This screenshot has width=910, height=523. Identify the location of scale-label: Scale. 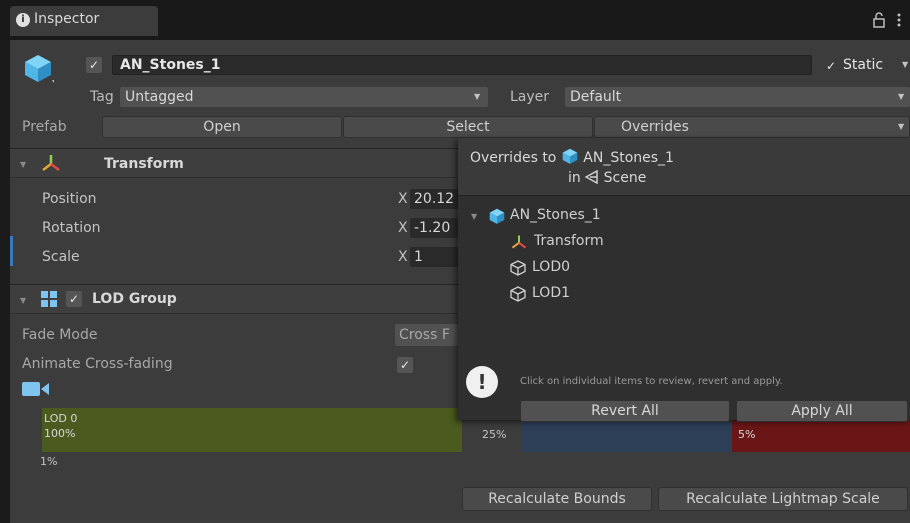
(61, 257).